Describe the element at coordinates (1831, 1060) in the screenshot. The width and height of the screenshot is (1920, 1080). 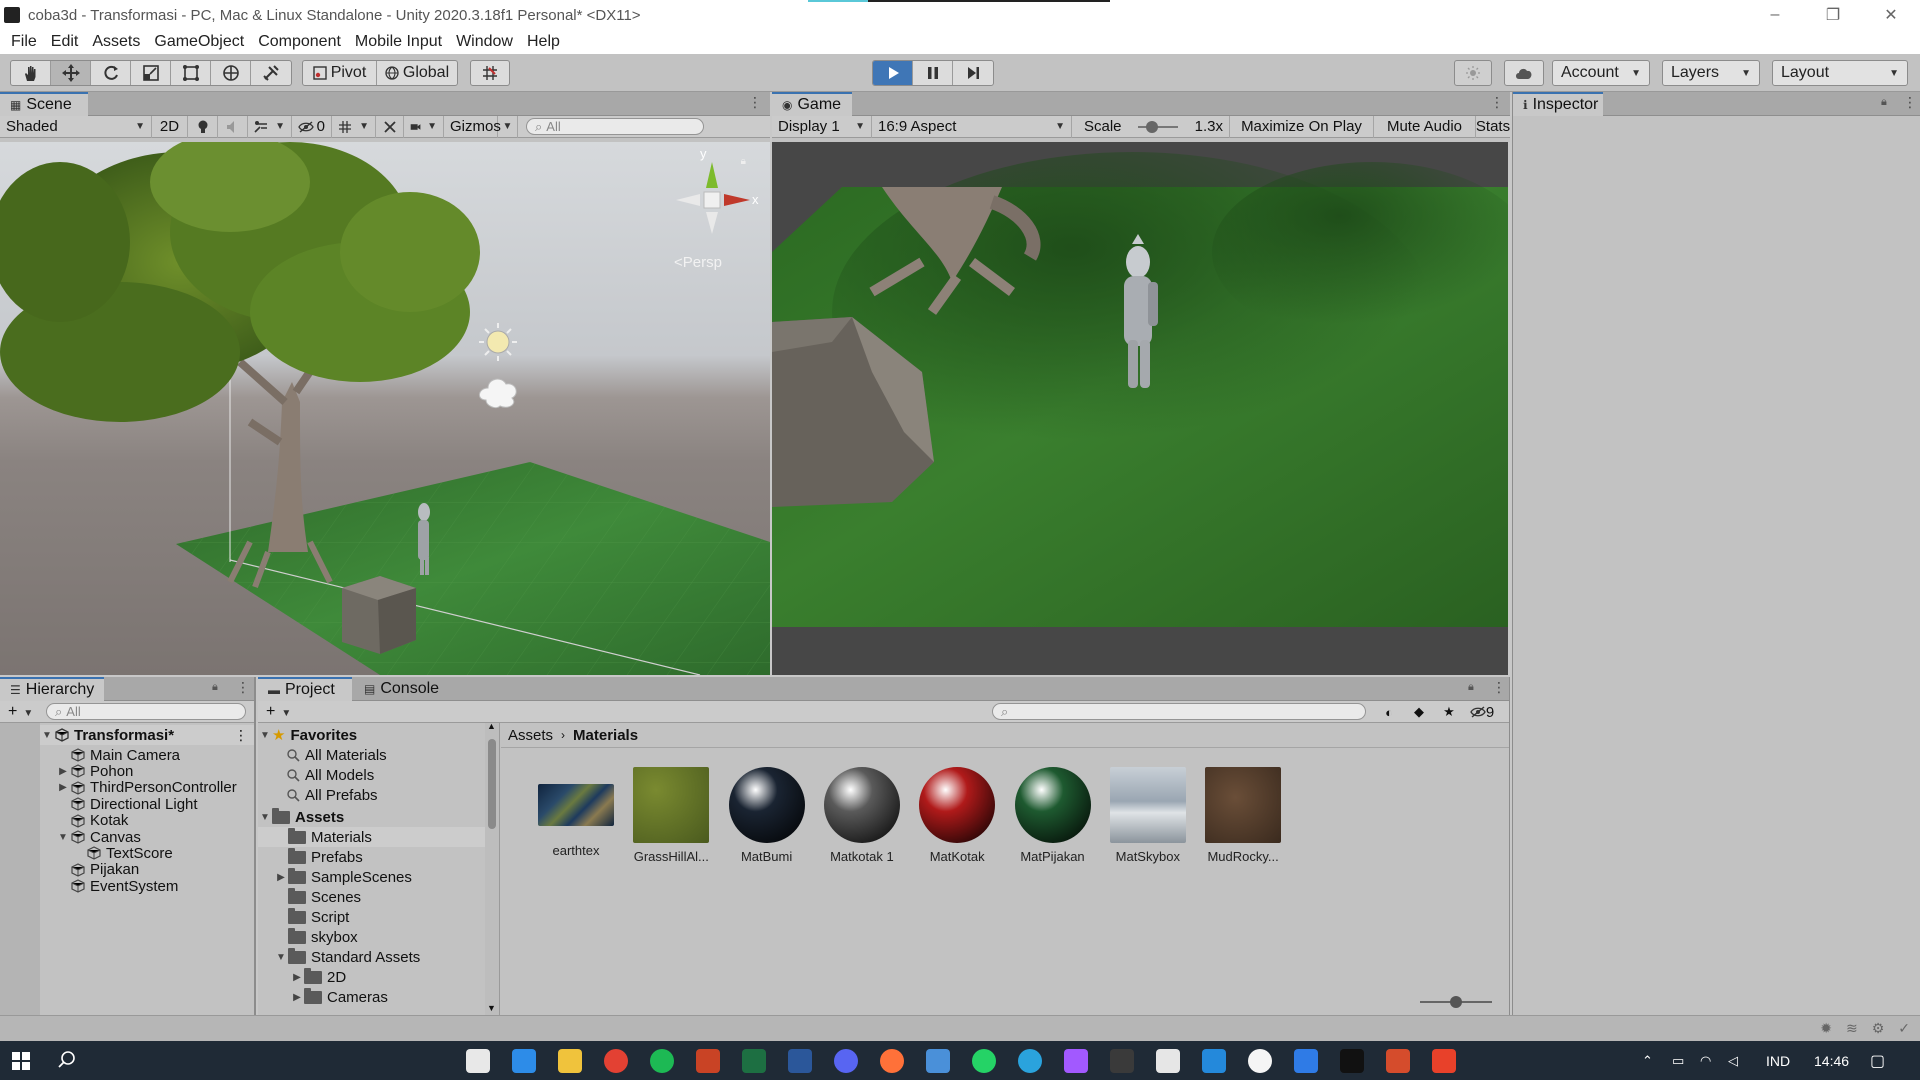
I see `clock: 14:46` at that location.